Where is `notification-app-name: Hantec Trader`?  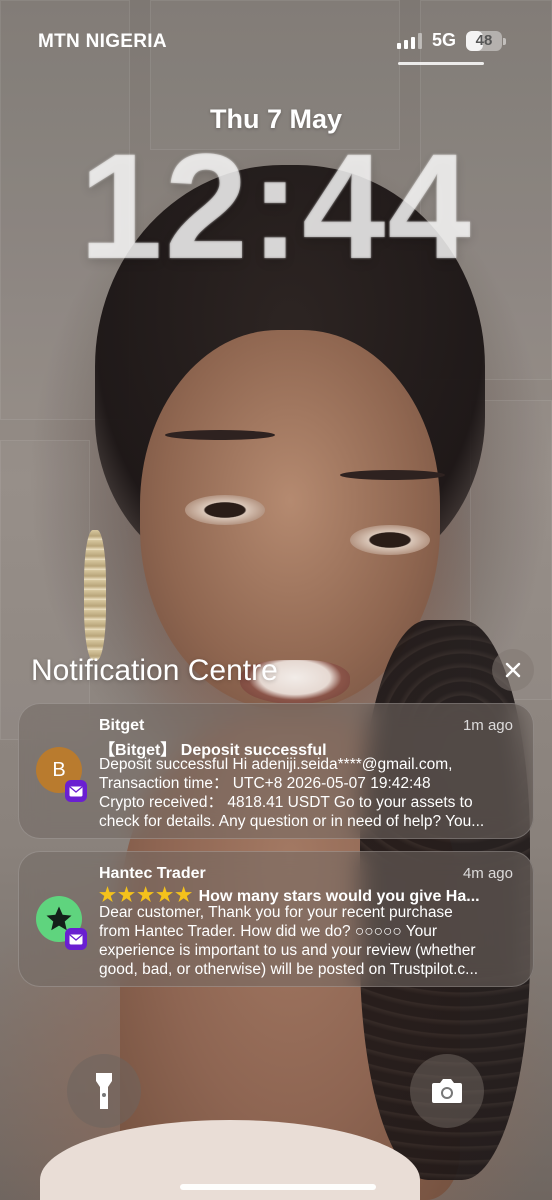
notification-app-name: Hantec Trader is located at coordinates (152, 873).